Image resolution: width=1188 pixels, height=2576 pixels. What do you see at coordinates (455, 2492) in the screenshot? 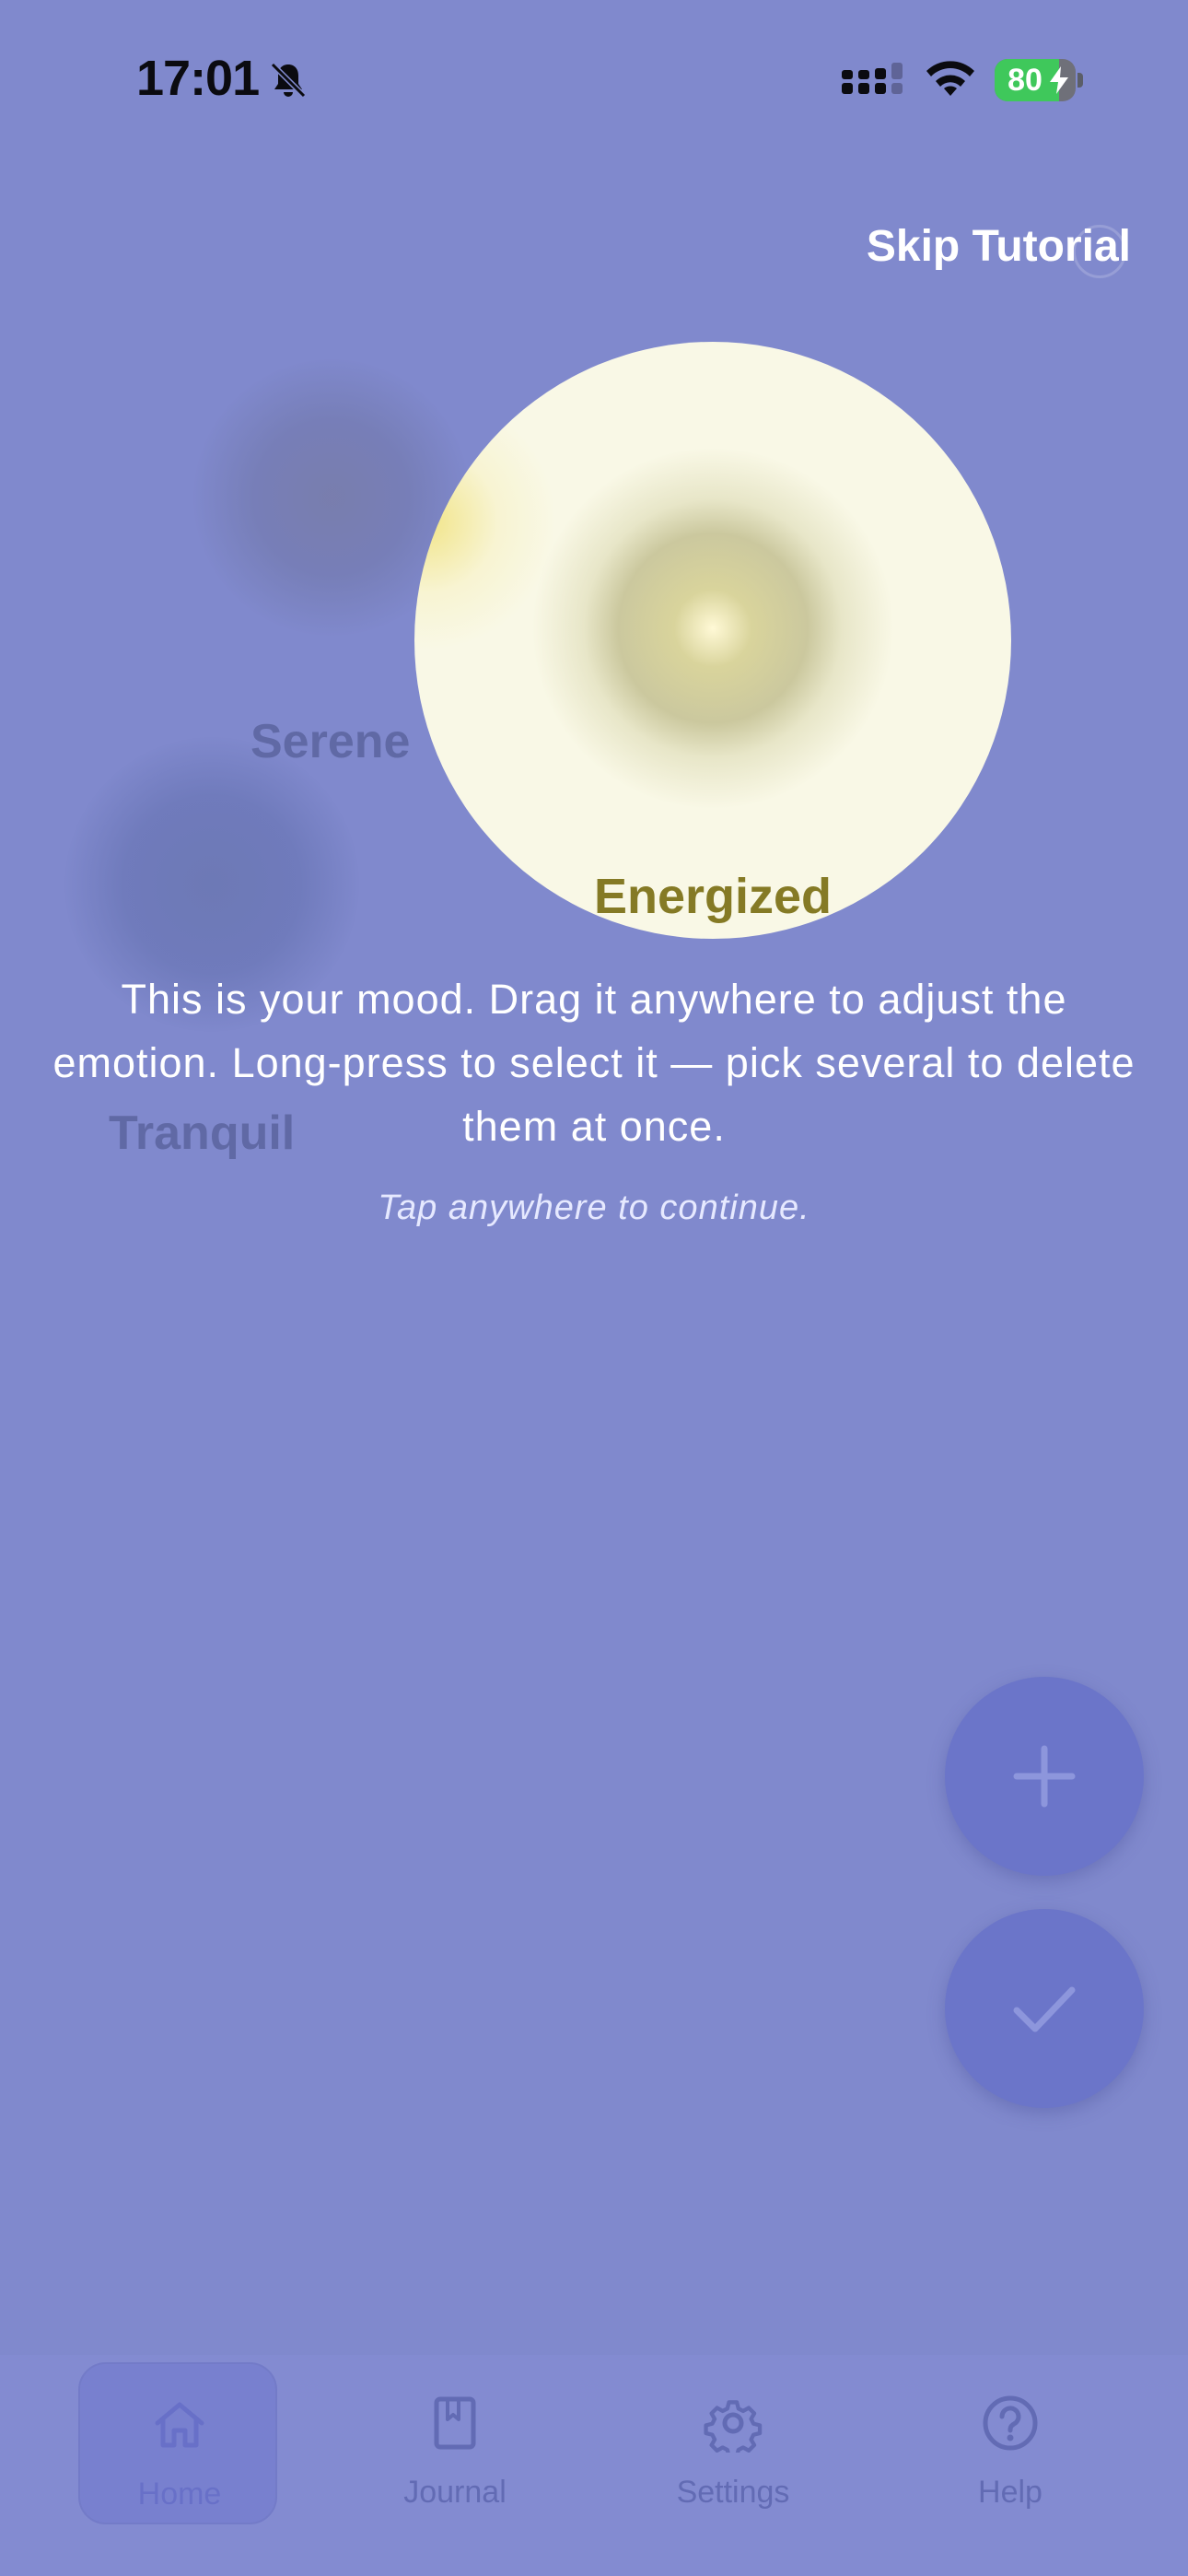
I see `nav-label-journal: Journal` at bounding box center [455, 2492].